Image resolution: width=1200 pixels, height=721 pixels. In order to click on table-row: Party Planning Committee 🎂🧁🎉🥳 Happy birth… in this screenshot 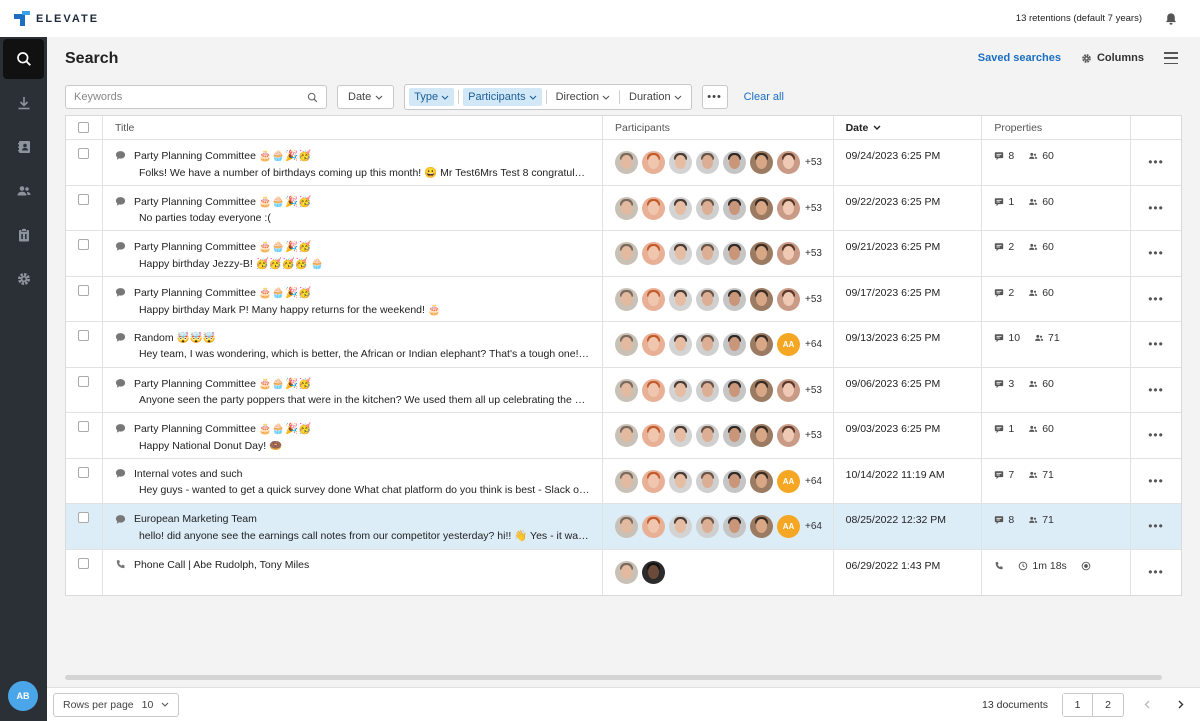, I will do `click(623, 254)`.